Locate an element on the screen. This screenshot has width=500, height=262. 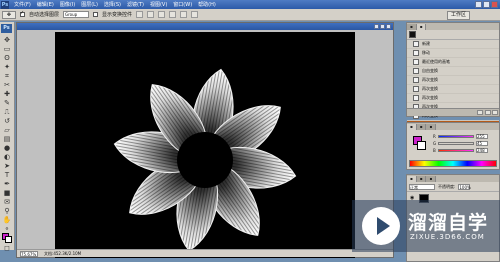
opacity-field: 100% is located at coordinates (464, 186).